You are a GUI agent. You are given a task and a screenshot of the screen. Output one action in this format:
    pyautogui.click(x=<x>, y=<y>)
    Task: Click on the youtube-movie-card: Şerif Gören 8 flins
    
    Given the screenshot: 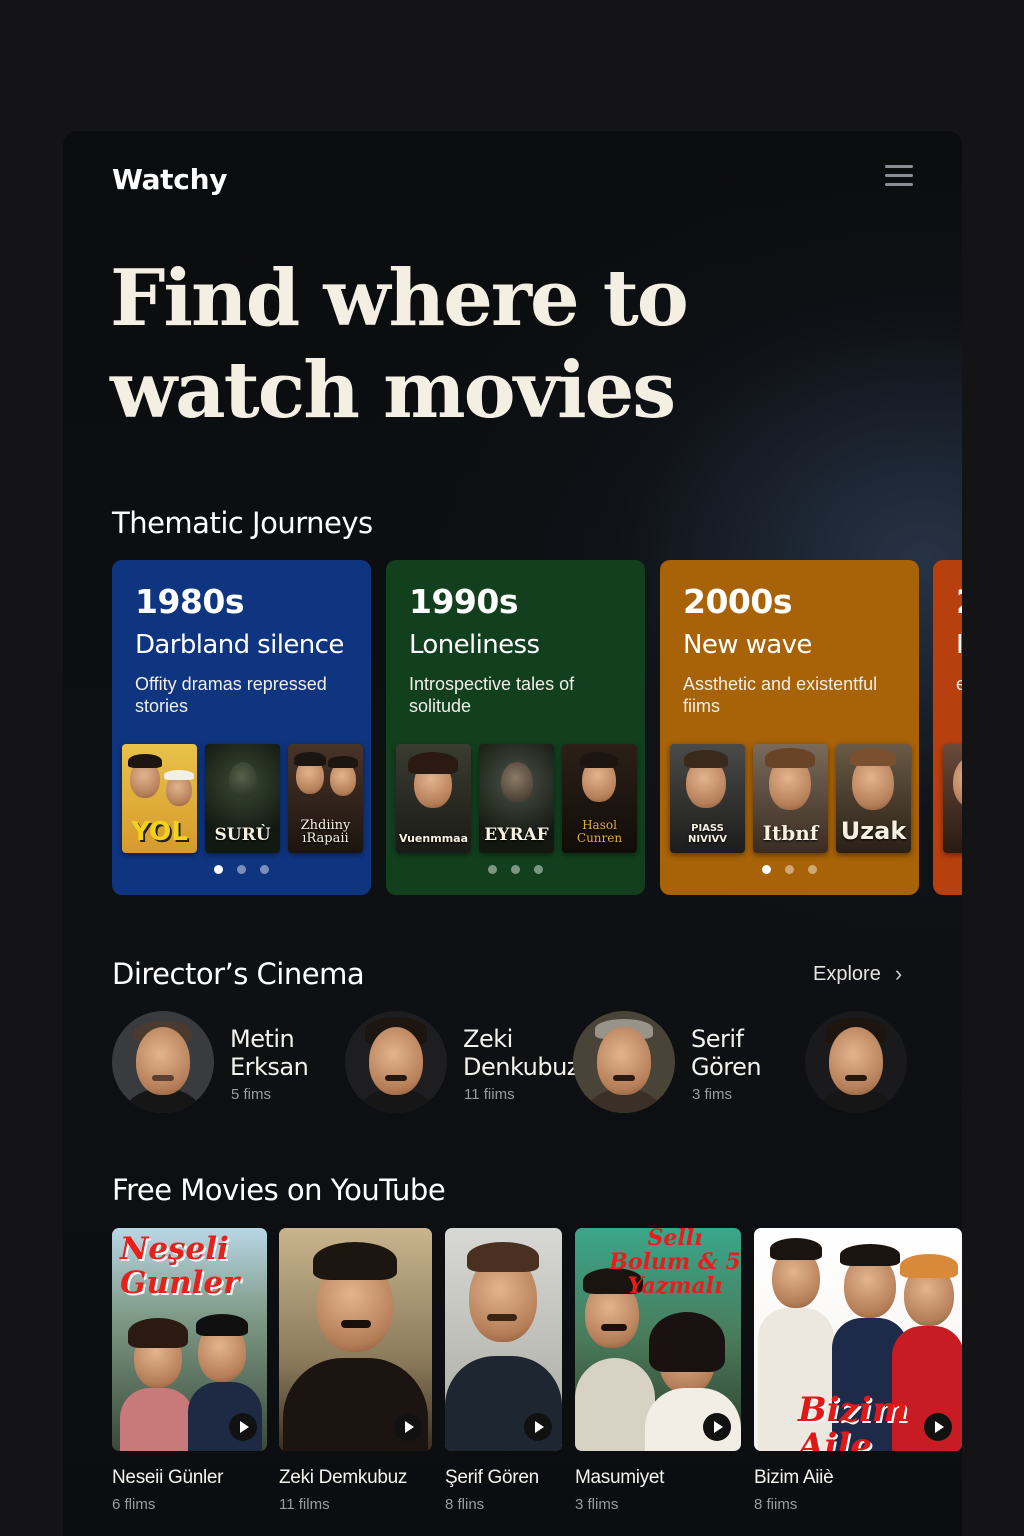 What is the action you would take?
    pyautogui.click(x=503, y=1370)
    